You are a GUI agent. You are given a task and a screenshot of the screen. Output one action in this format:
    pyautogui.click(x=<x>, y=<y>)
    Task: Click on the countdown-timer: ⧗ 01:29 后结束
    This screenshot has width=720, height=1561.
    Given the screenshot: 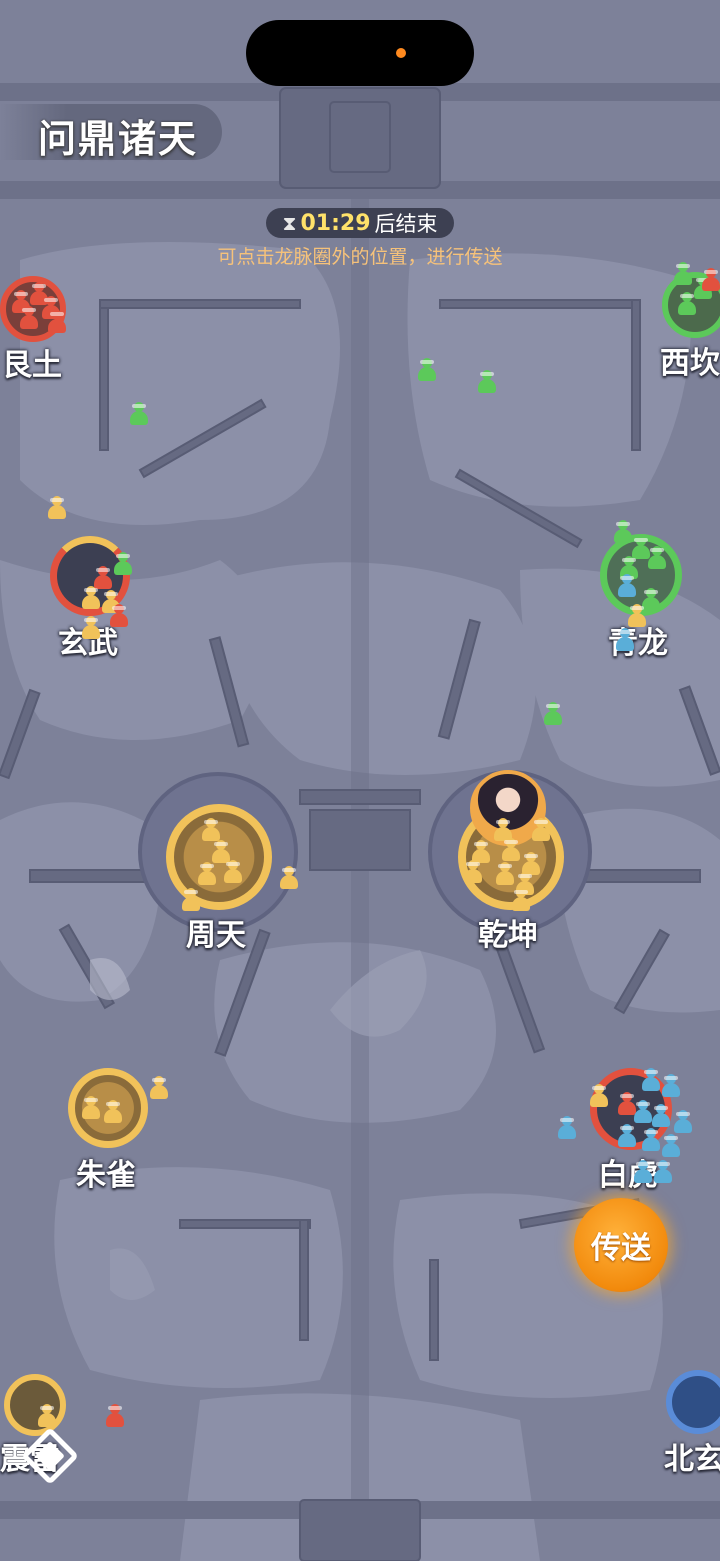 What is the action you would take?
    pyautogui.click(x=360, y=223)
    